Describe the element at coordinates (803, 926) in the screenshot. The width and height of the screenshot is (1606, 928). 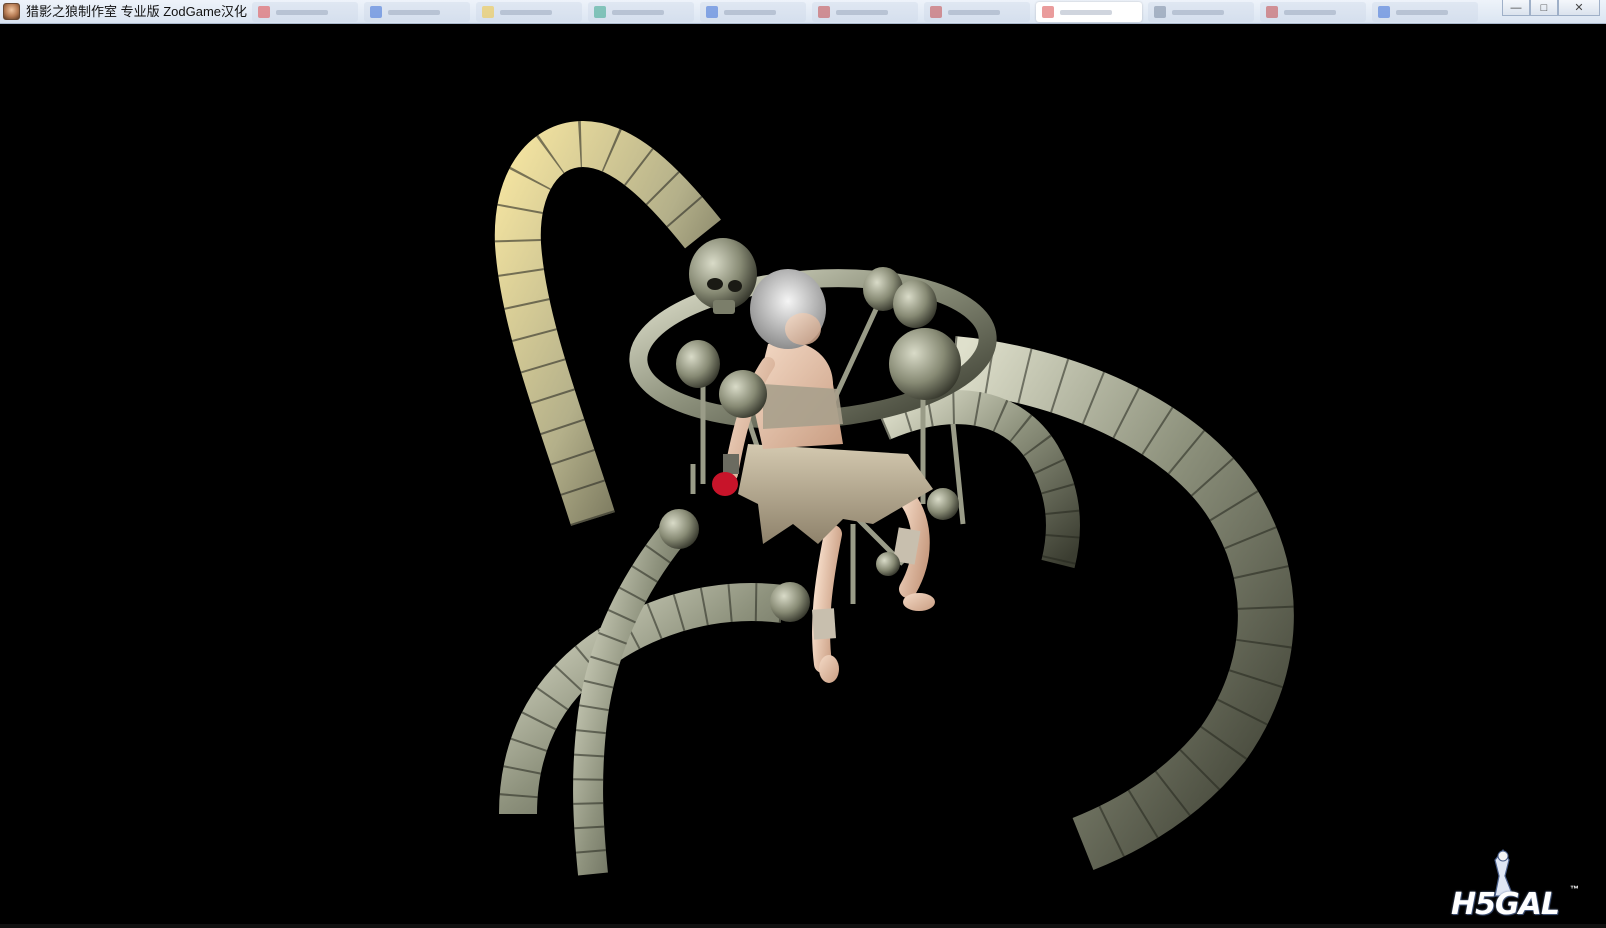
I see `window-bottom-border` at that location.